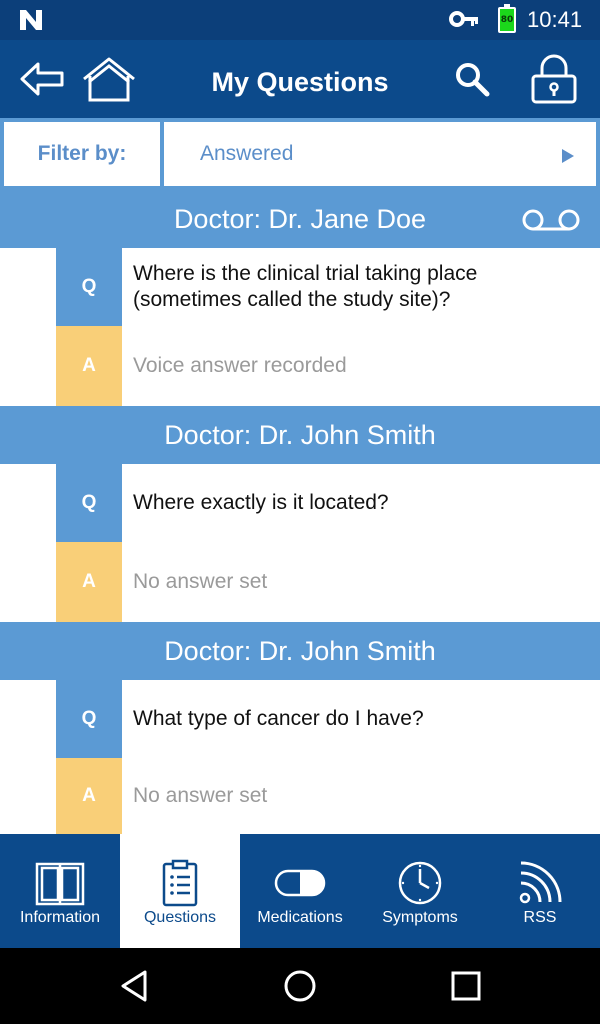 The image size is (600, 1024). What do you see at coordinates (555, 19) in the screenshot?
I see `clock-time: 10:41` at bounding box center [555, 19].